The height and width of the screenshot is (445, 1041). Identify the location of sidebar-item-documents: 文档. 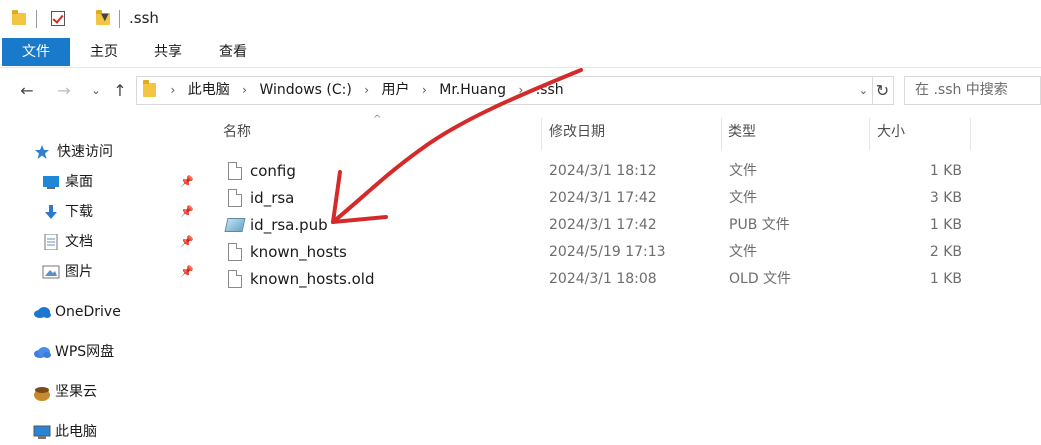
(67, 242).